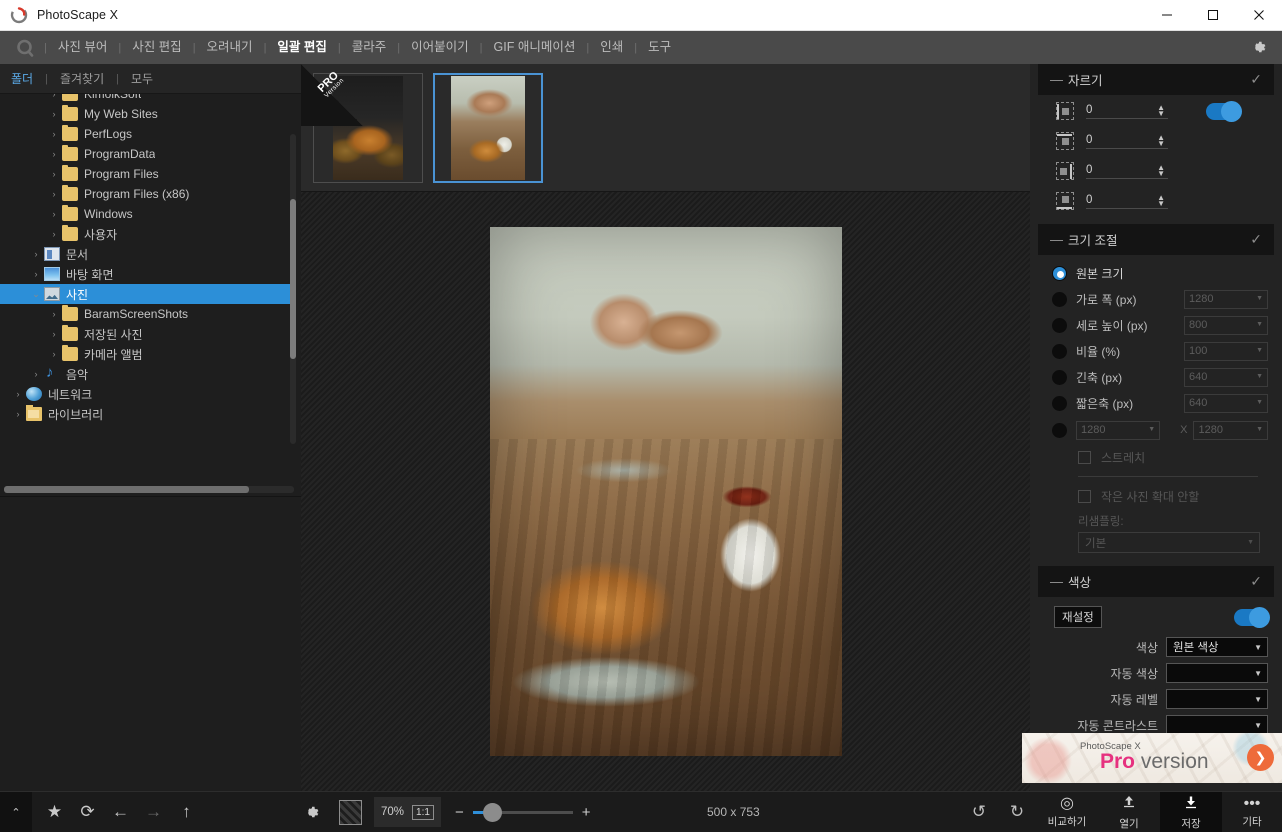 Image resolution: width=1282 pixels, height=832 pixels. Describe the element at coordinates (1256, 79) in the screenshot. I see `crop-check-icon: ✓` at that location.